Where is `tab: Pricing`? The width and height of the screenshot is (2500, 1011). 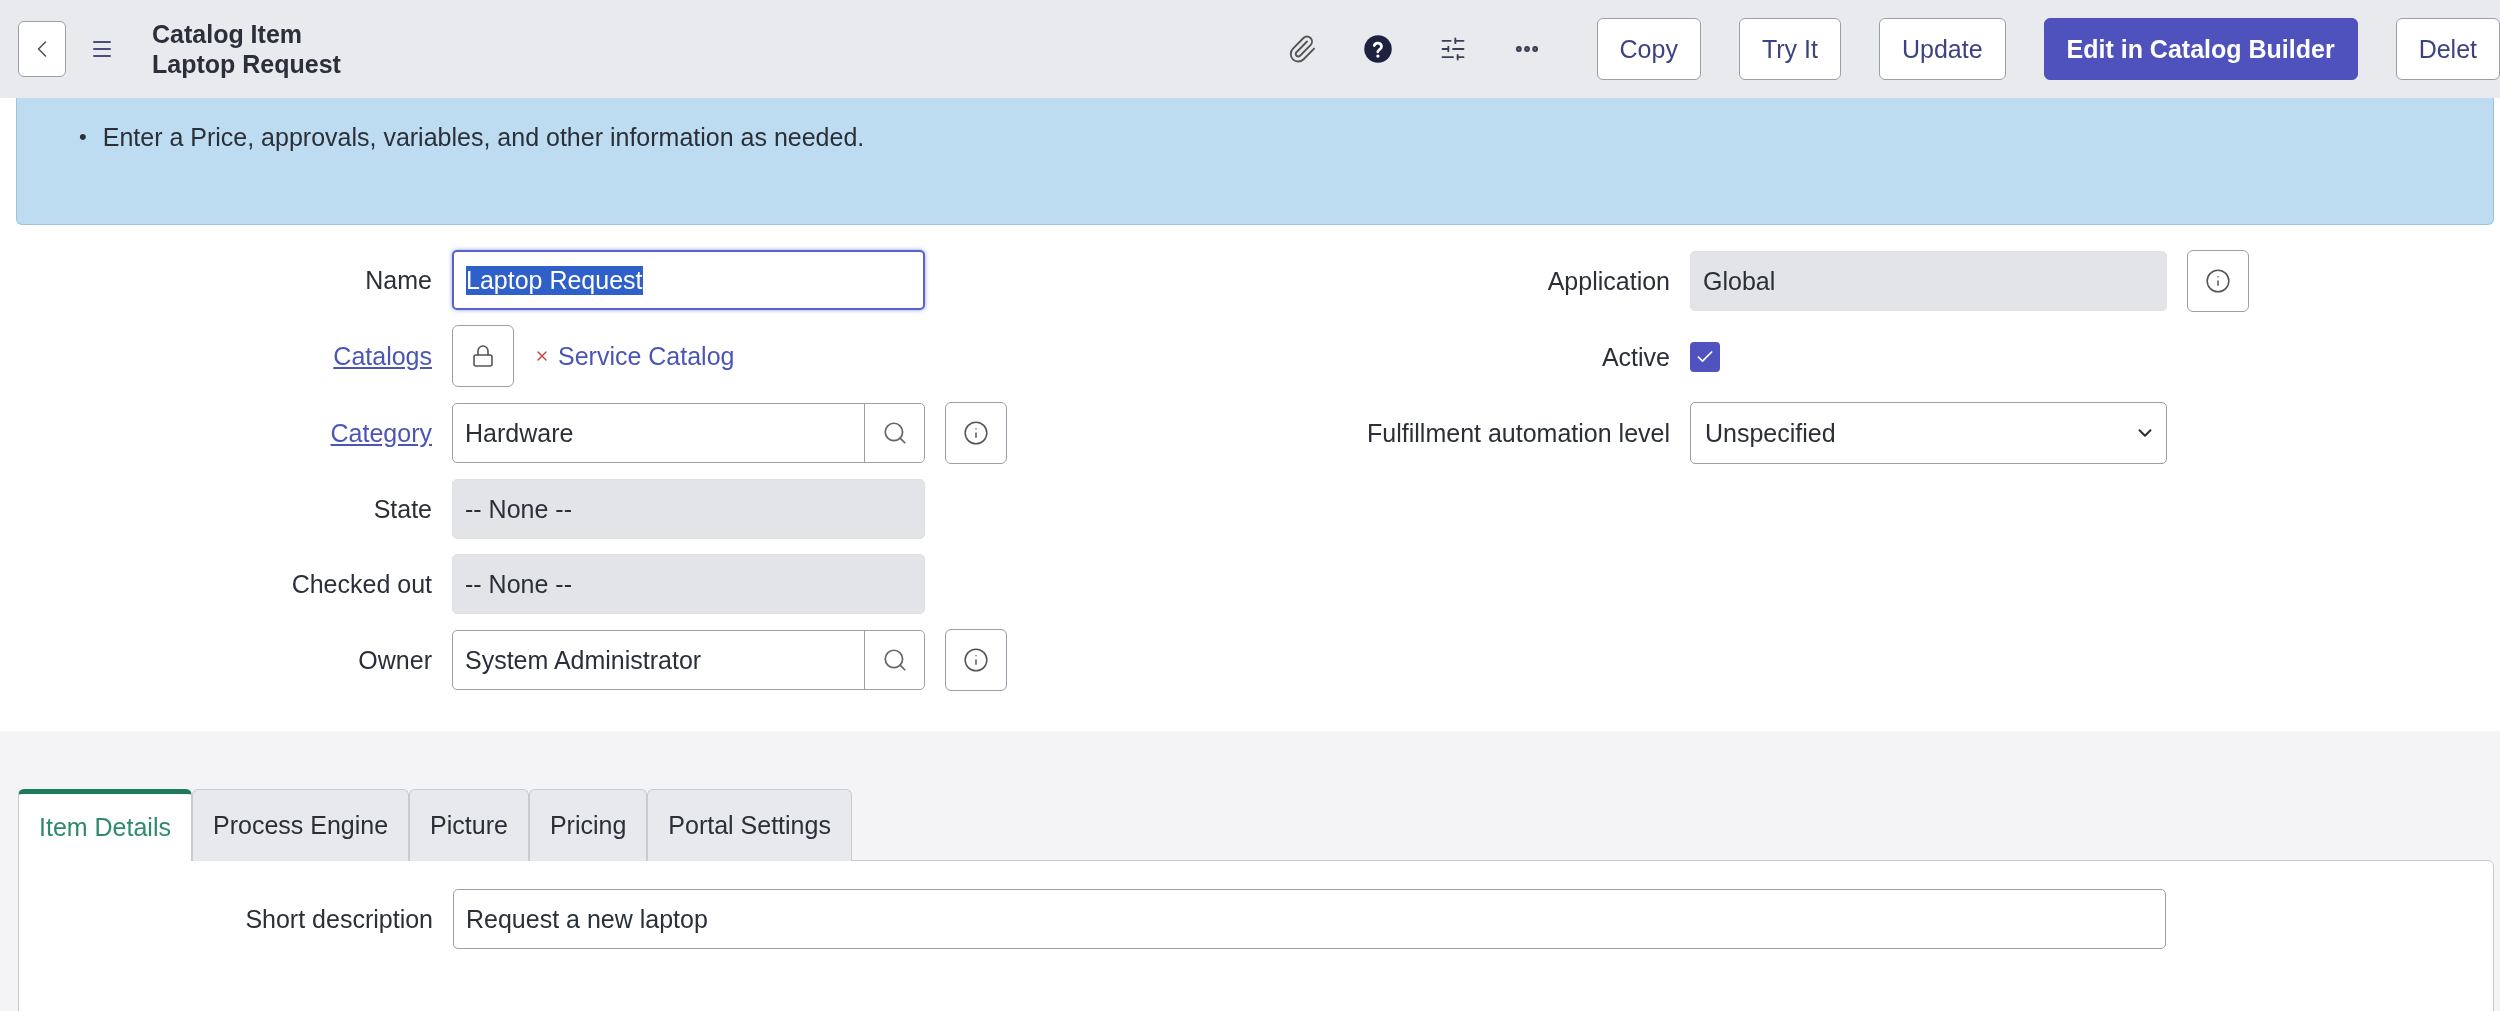 tab: Pricing is located at coordinates (588, 825).